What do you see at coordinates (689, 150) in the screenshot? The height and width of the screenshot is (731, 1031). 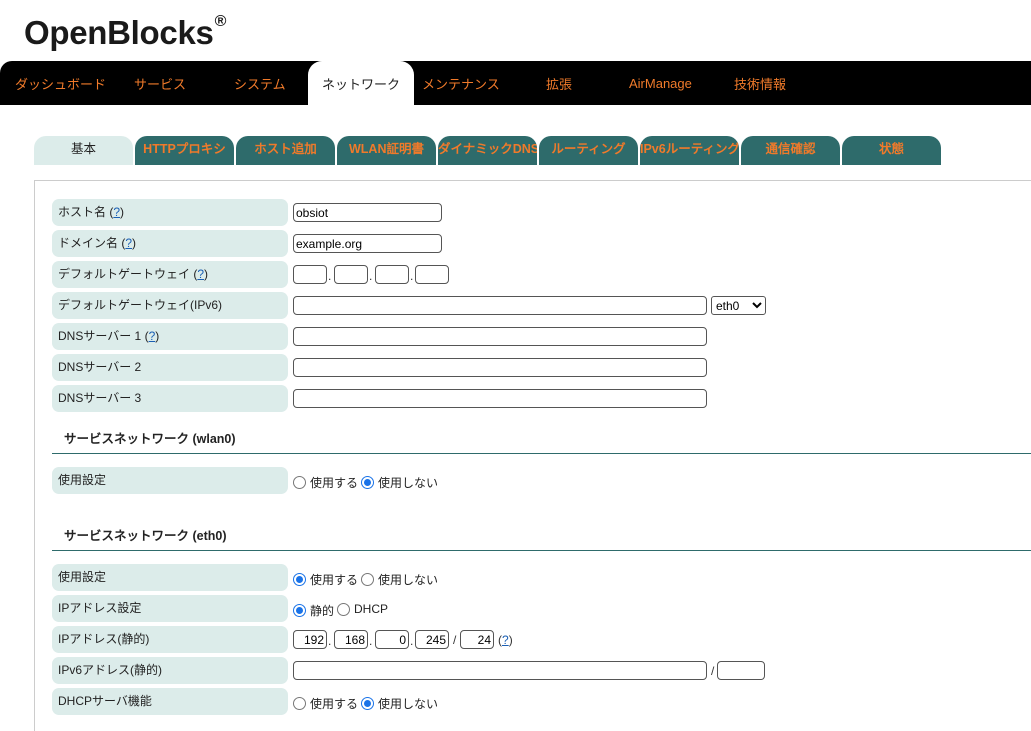 I see `tab-ipv6-routing: IPv6ルーティング` at bounding box center [689, 150].